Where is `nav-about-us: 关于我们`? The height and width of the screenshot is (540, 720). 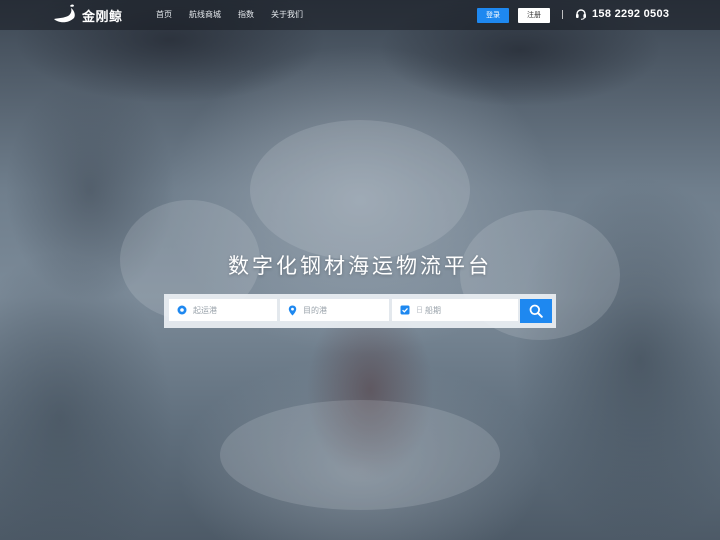
nav-about-us: 关于我们 is located at coordinates (287, 15).